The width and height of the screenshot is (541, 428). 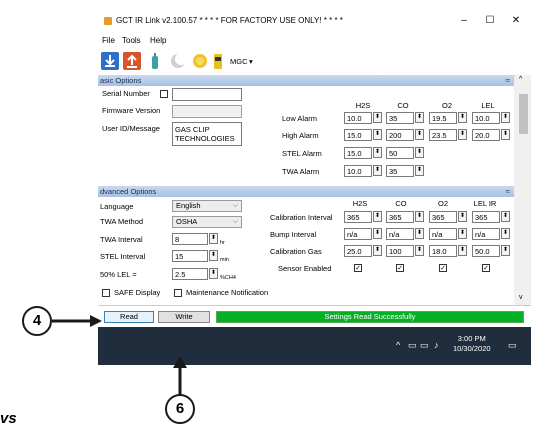 What do you see at coordinates (314, 346) in the screenshot?
I see `windows-taskbar: ^ ▭ ▭ ♪ 3:00 PM 10/30/2020 ▭` at bounding box center [314, 346].